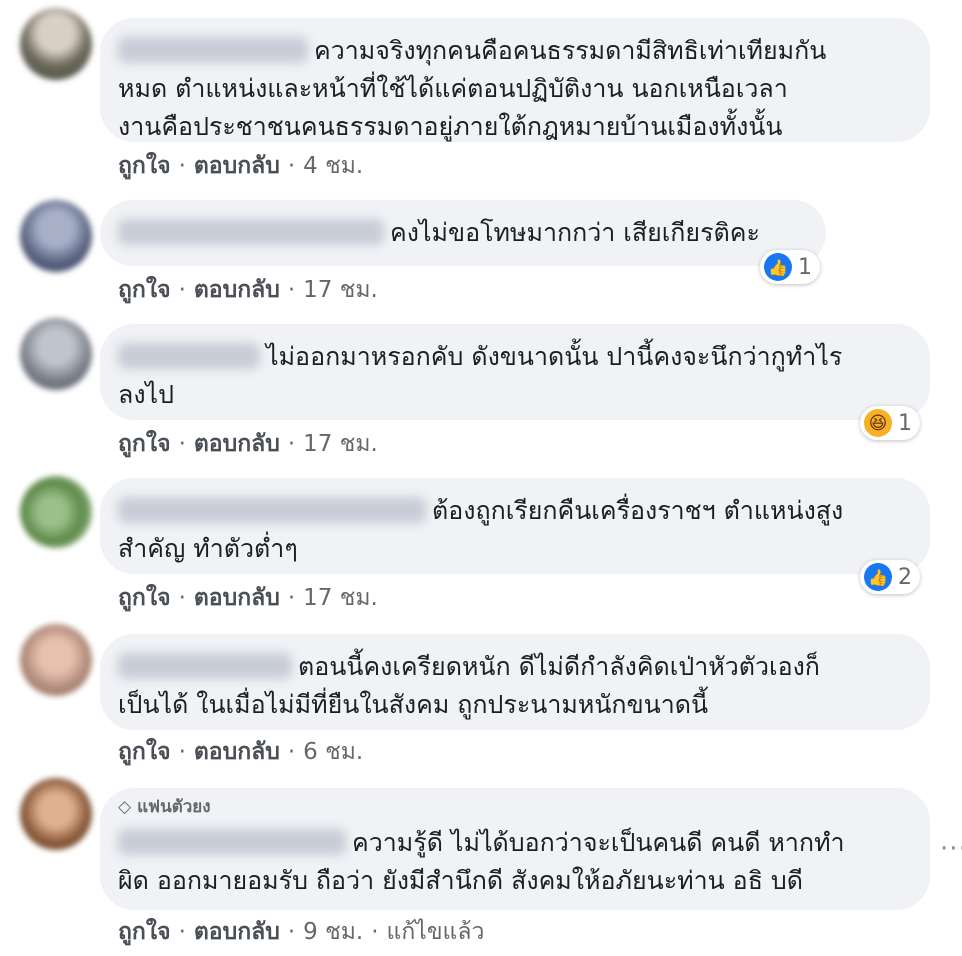  I want to click on edited-label: แก้ไขแล้ว, so click(435, 932).